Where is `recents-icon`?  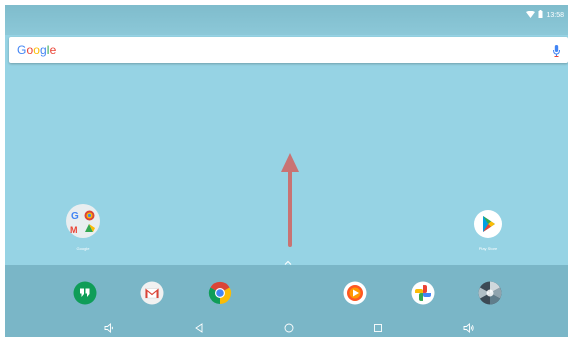
recents-icon is located at coordinates (378, 328).